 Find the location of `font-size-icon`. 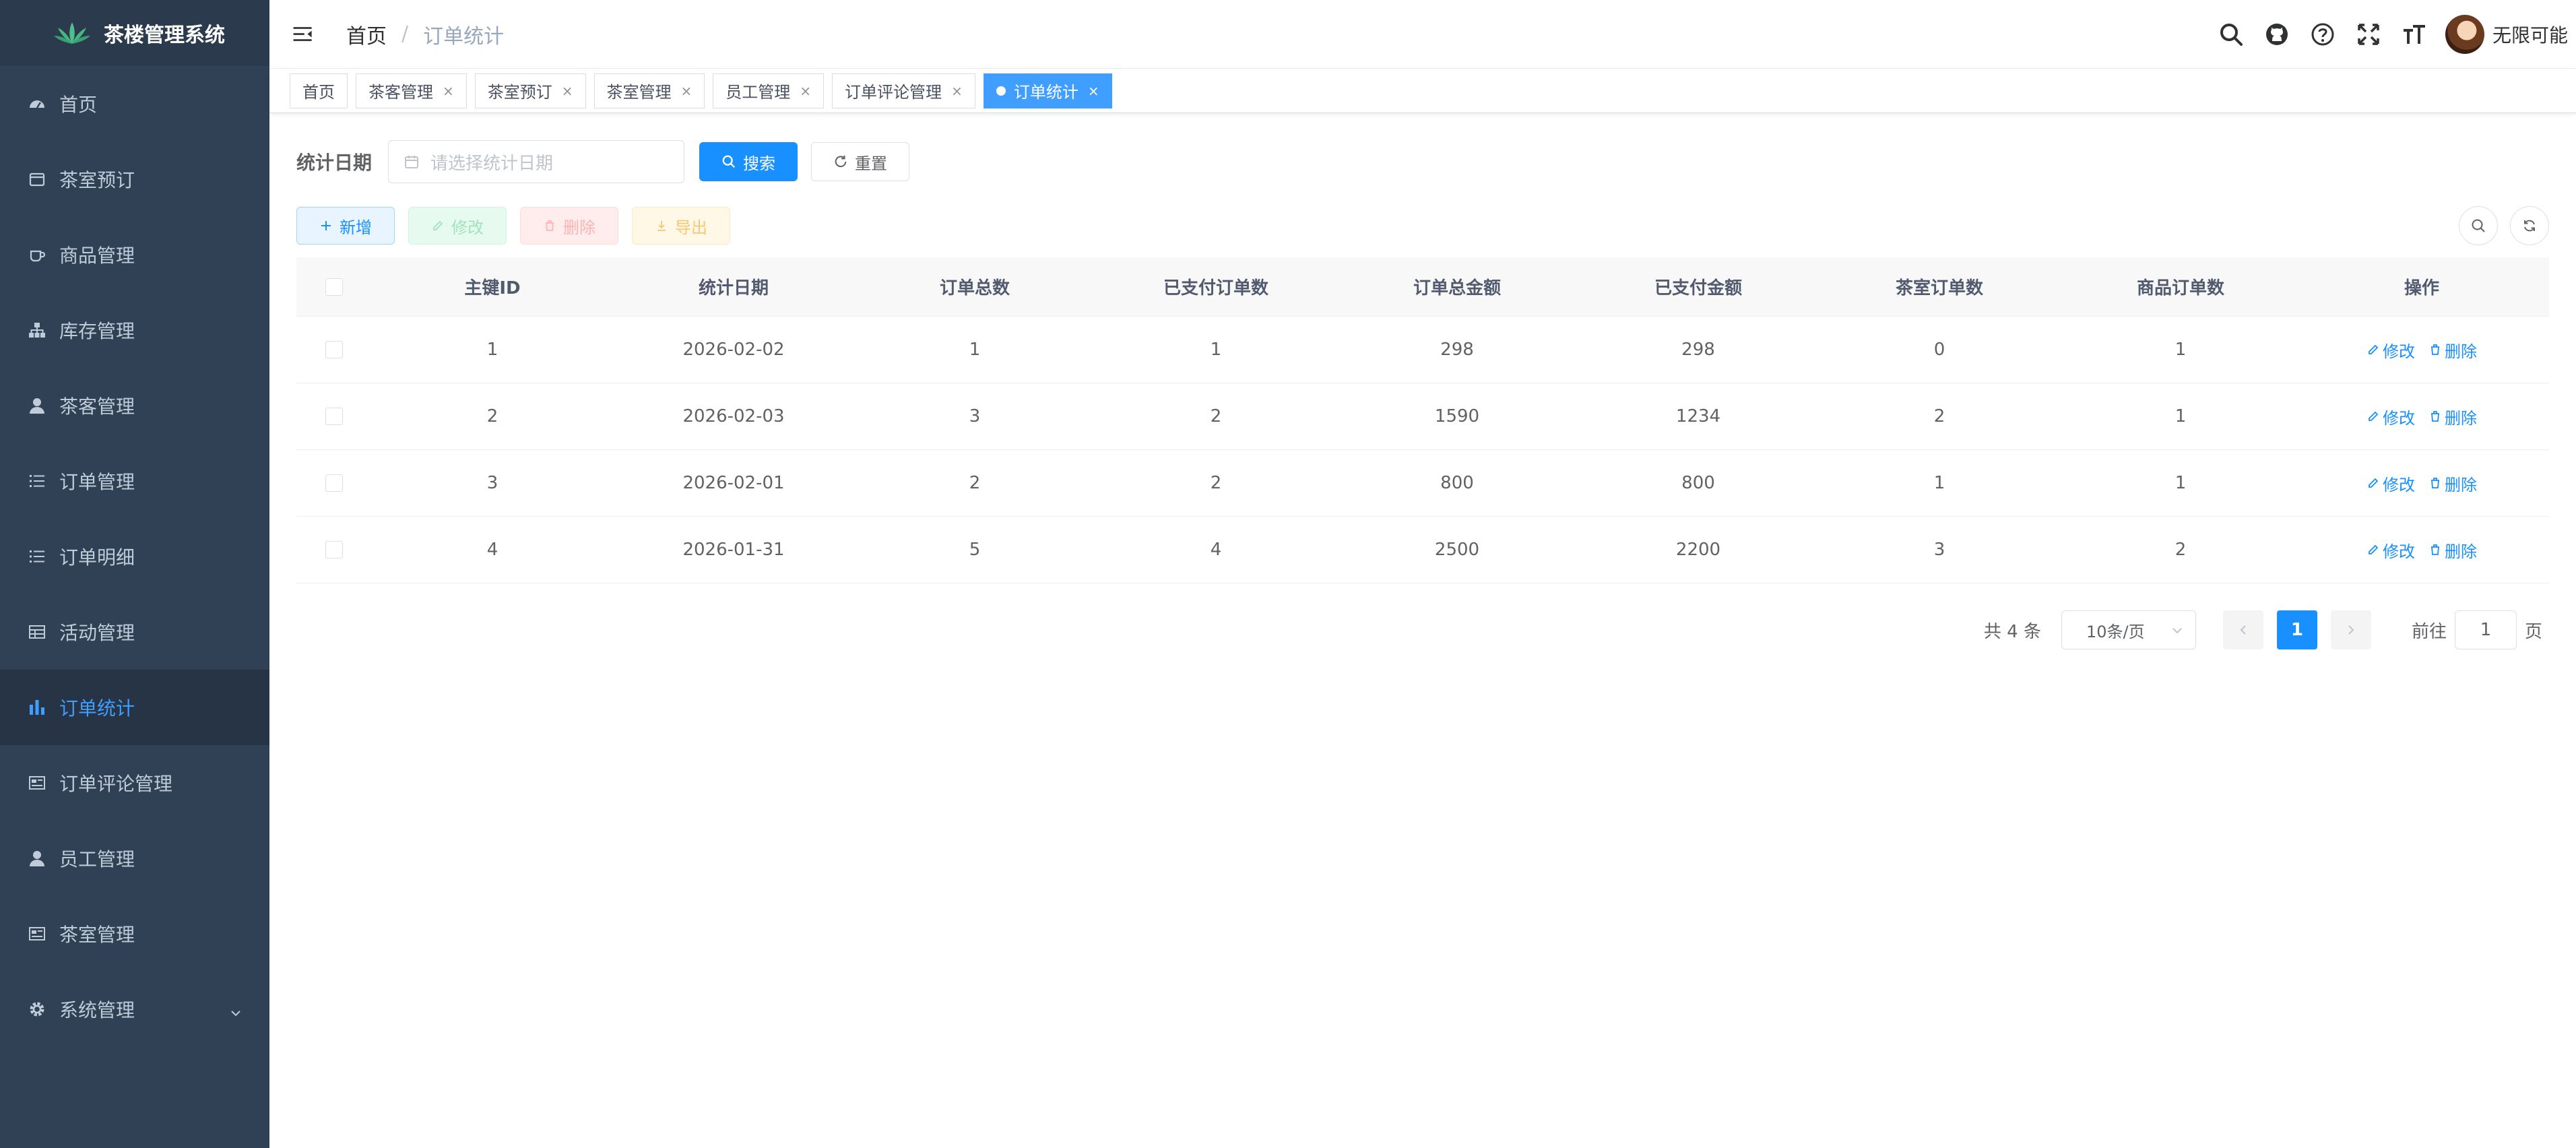

font-size-icon is located at coordinates (2414, 34).